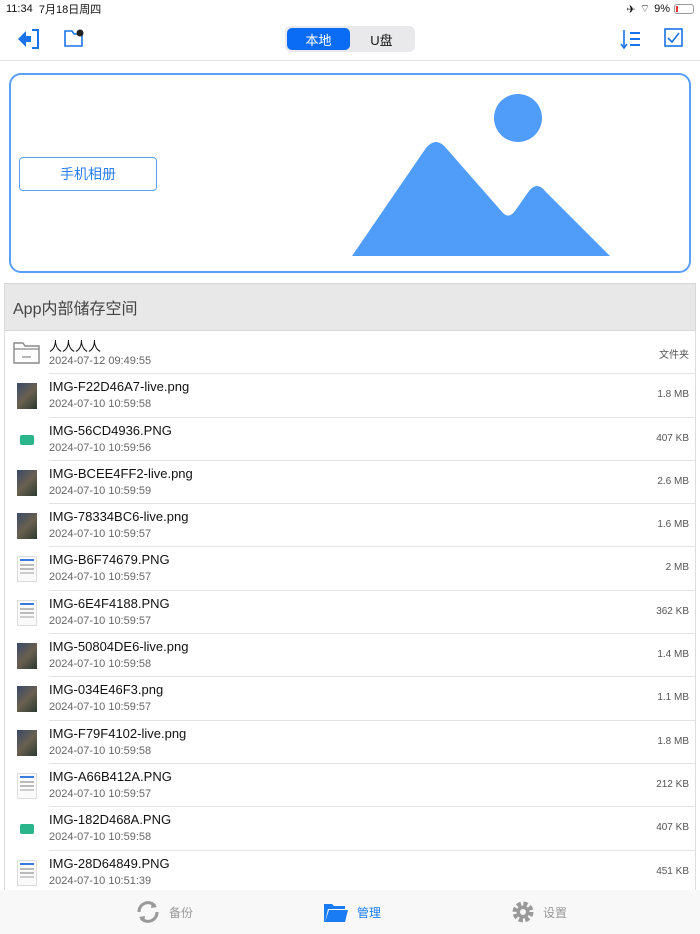 The image size is (700, 934). What do you see at coordinates (164, 912) in the screenshot?
I see `tab-backup: 备份` at bounding box center [164, 912].